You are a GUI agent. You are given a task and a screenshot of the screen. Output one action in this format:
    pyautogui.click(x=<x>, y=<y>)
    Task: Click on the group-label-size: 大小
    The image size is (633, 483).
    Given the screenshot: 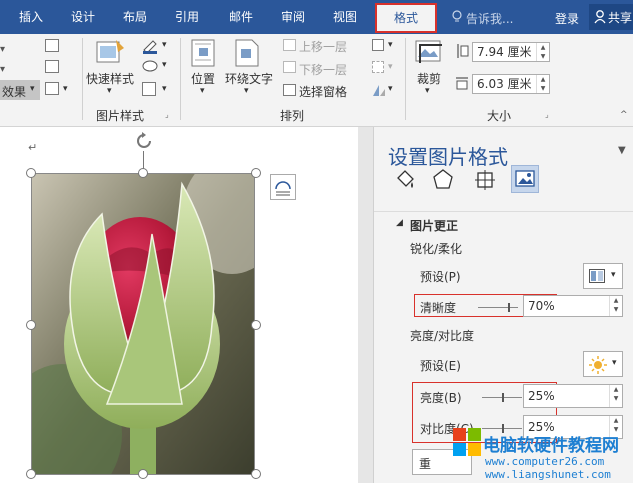 What is the action you would take?
    pyautogui.click(x=499, y=116)
    